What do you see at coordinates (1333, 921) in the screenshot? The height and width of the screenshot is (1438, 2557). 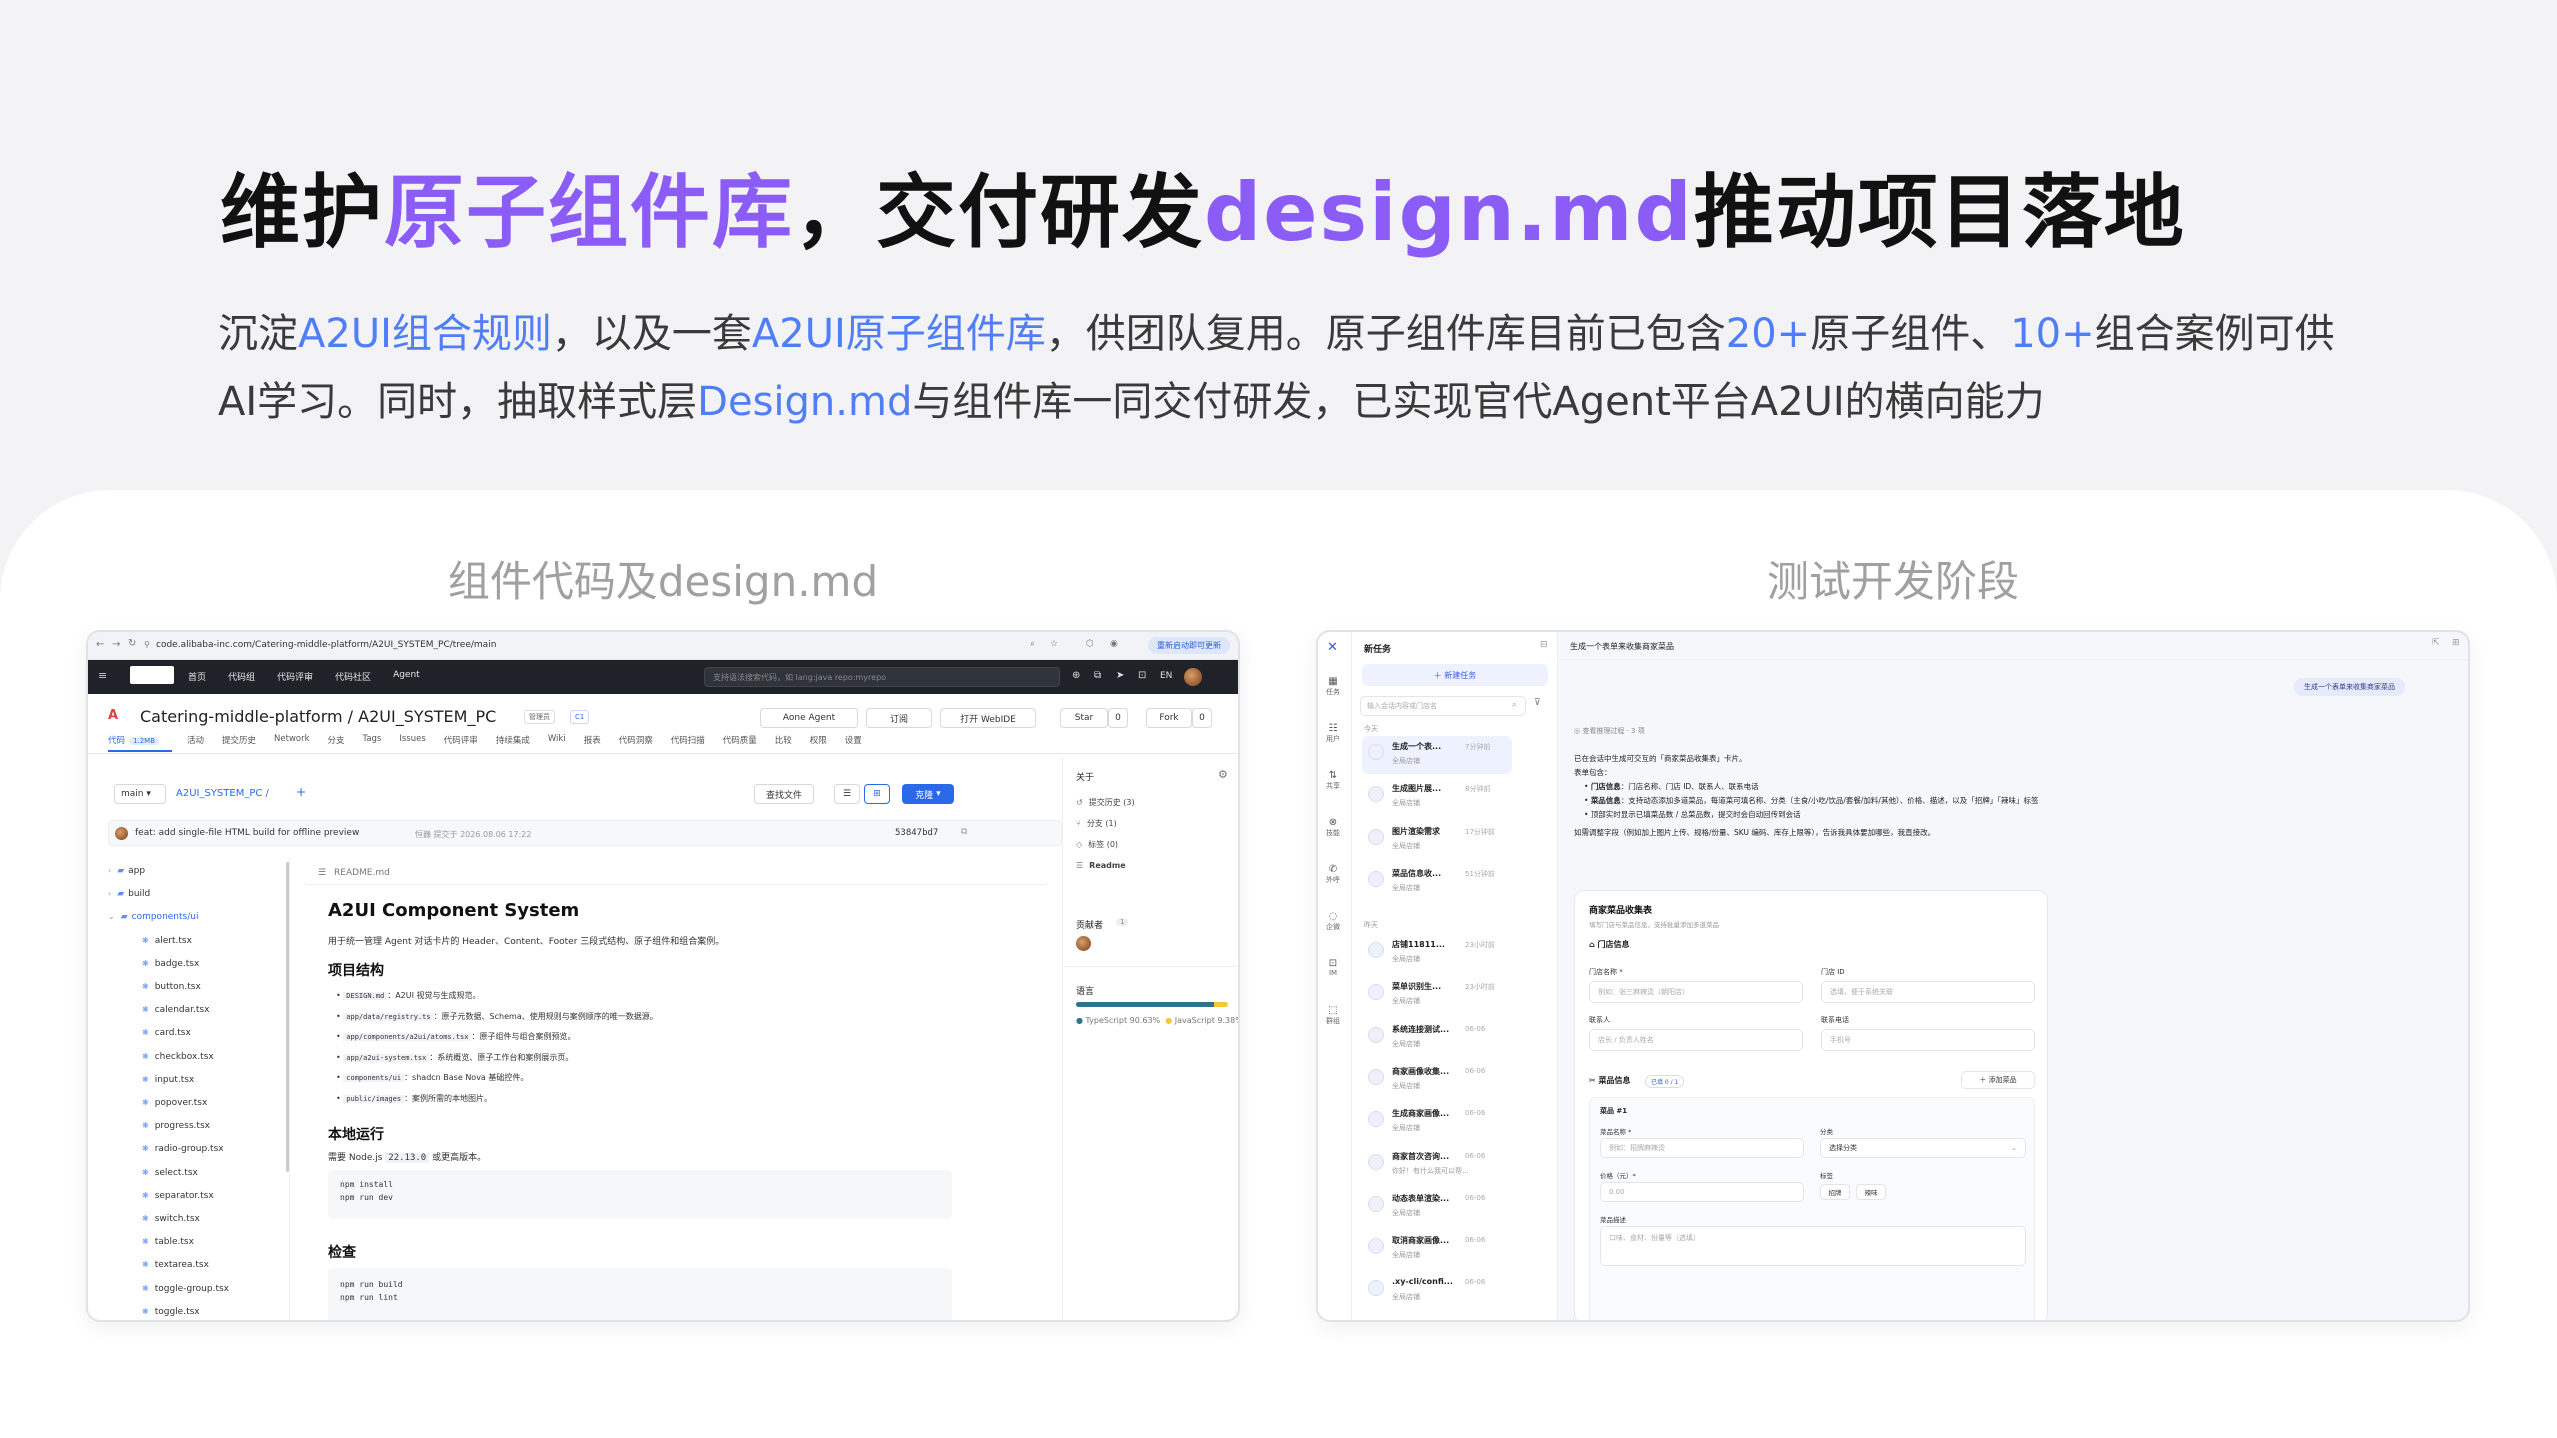 I see `rail-item-5: ◌ 企微` at bounding box center [1333, 921].